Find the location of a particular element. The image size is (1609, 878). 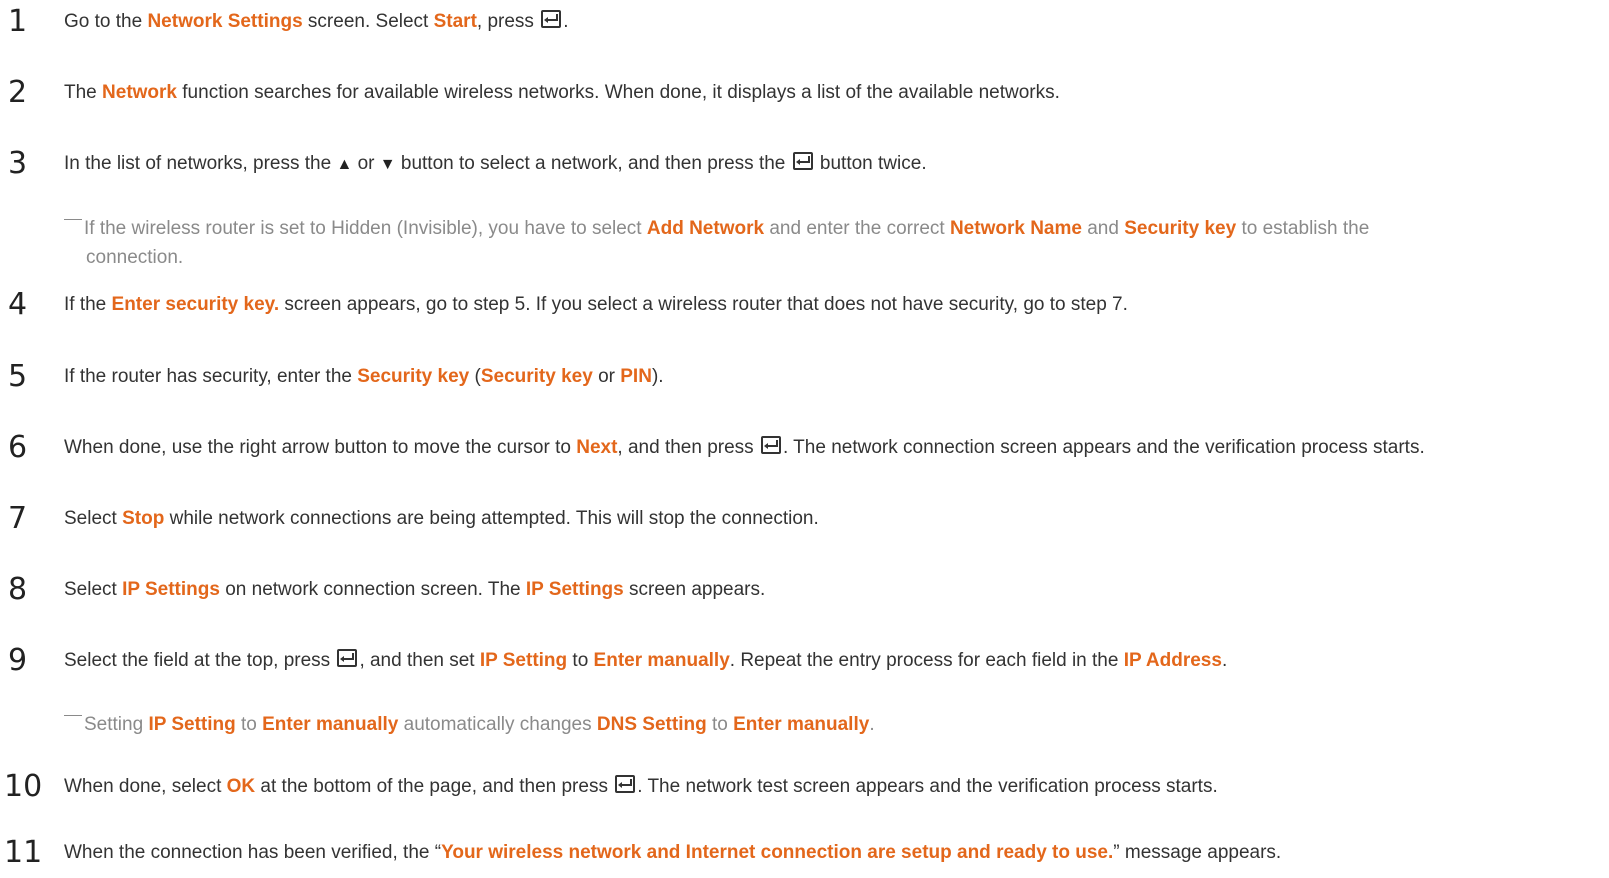

term-network: Network is located at coordinates (139, 92).